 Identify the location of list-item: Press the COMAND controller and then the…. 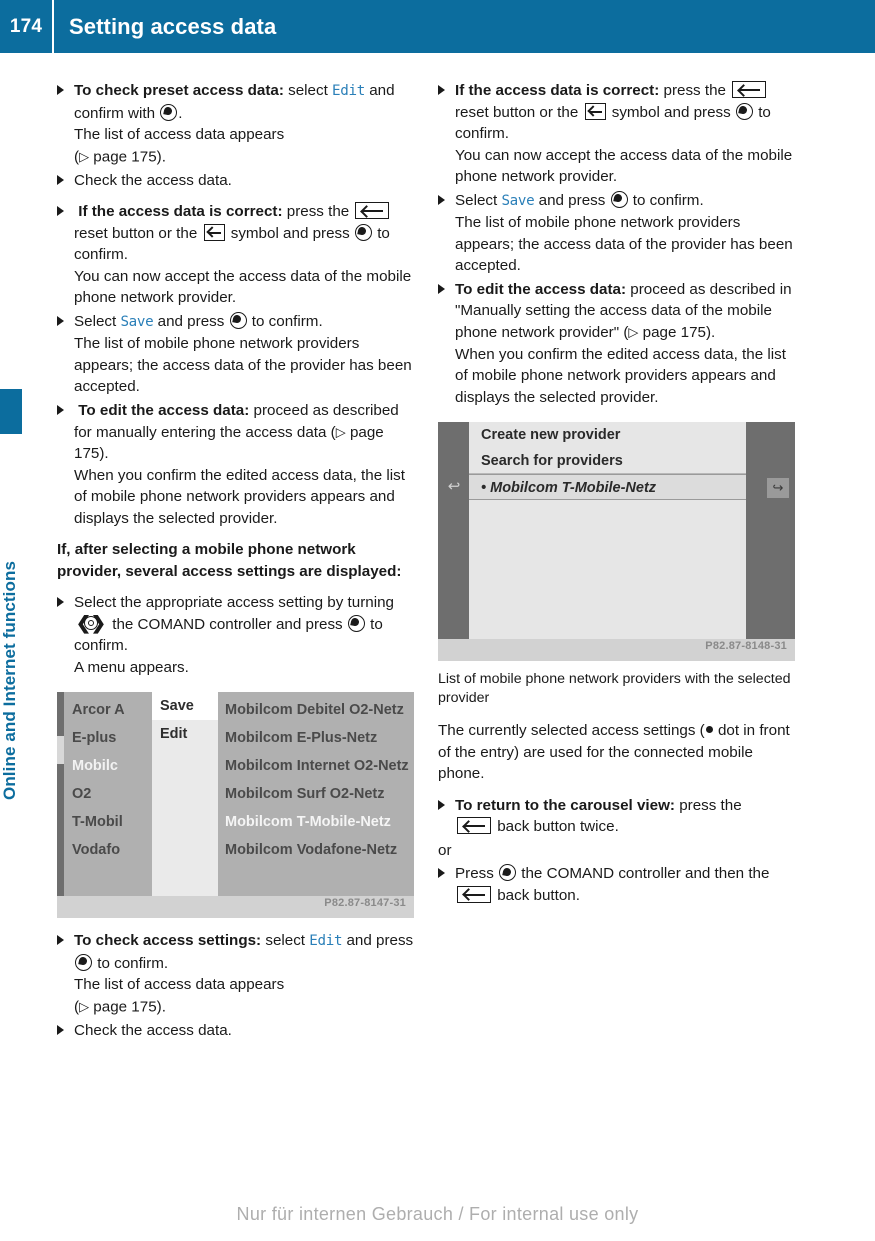
(618, 884).